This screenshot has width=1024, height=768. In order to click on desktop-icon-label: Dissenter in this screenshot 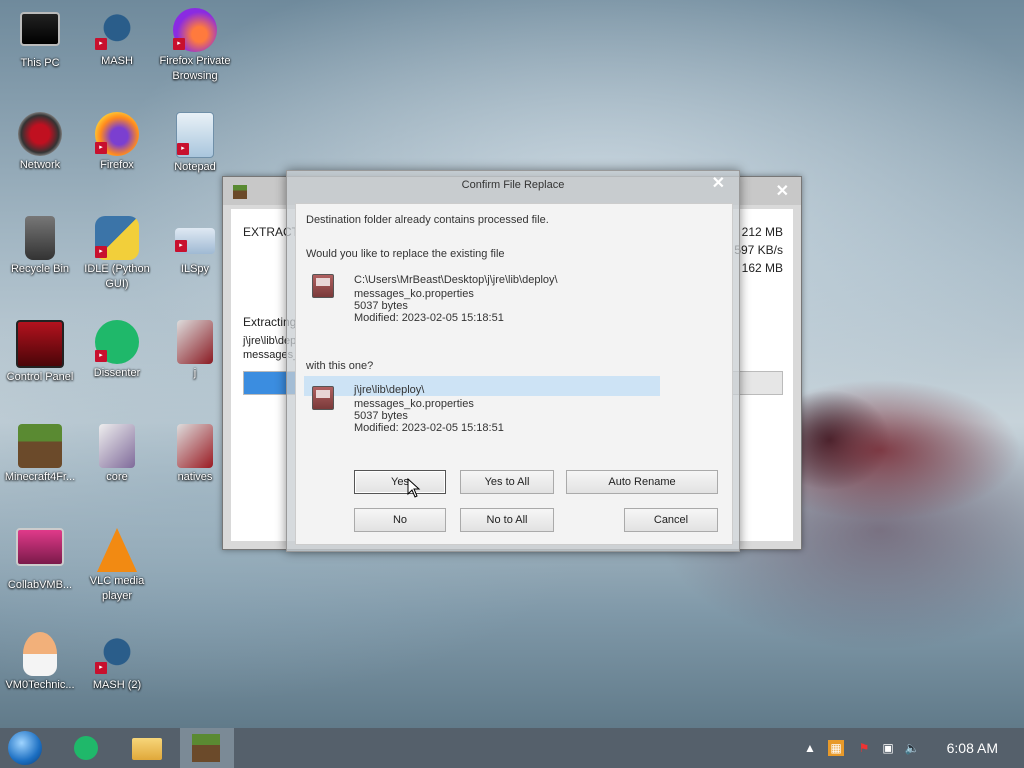, I will do `click(117, 373)`.